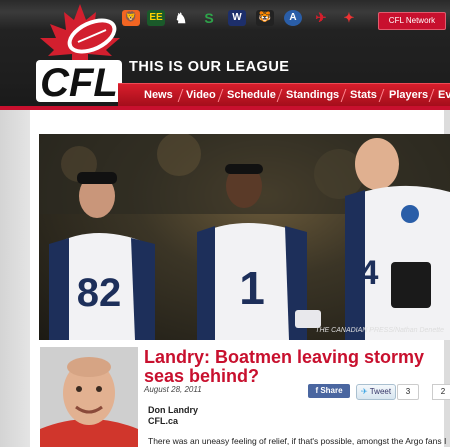 This screenshot has height=447, width=450. Describe the element at coordinates (173, 389) in the screenshot. I see `article-date: August 28, 2011` at that location.